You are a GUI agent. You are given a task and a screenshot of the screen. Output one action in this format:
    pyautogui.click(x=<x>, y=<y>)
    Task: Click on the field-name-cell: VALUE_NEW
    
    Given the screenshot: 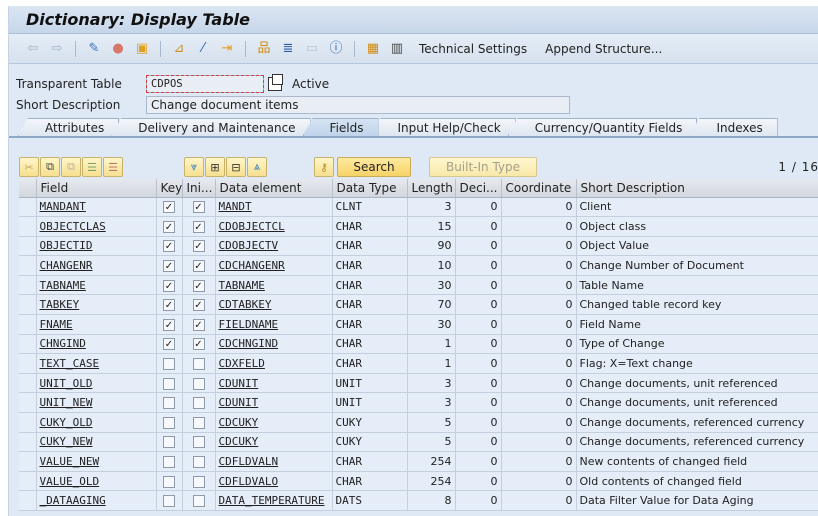 What is the action you would take?
    pyautogui.click(x=96, y=461)
    